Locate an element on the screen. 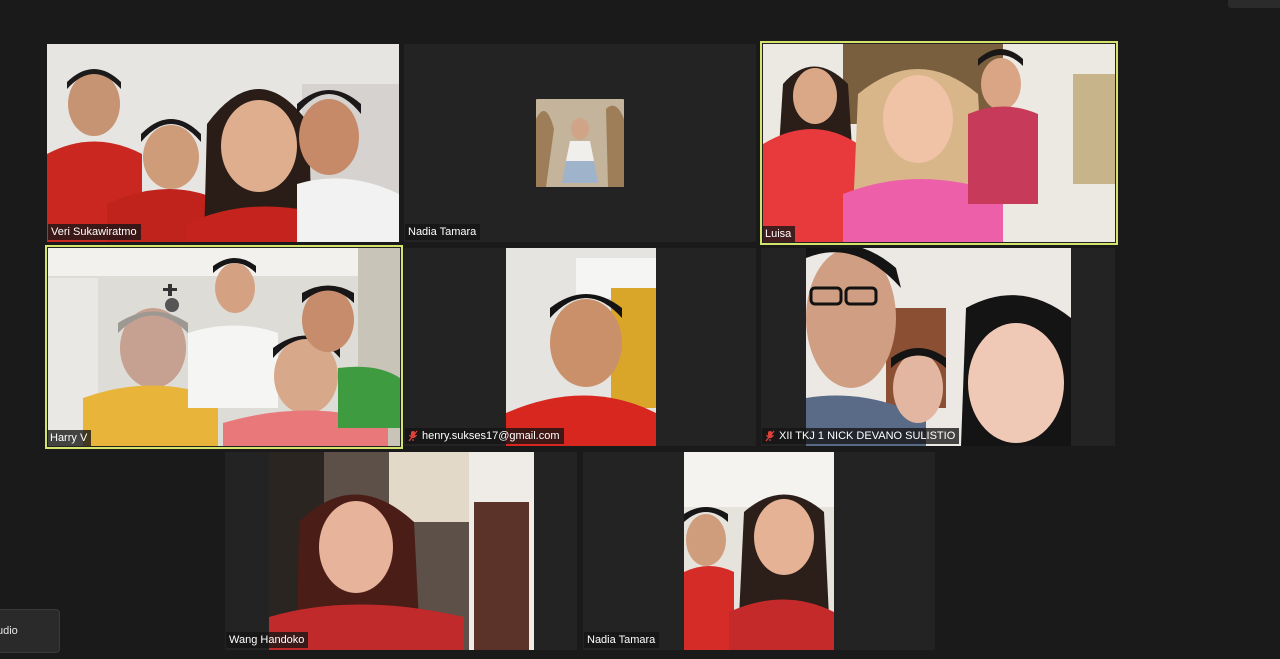 The height and width of the screenshot is (659, 1280). participant-tile-nadia: Nadia Tamara is located at coordinates (759, 551).